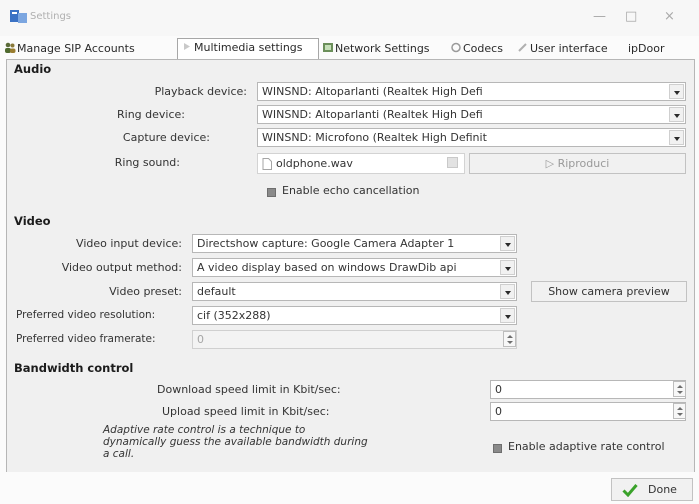 This screenshot has height=504, width=699. I want to click on download-limit-value: 0, so click(498, 389).